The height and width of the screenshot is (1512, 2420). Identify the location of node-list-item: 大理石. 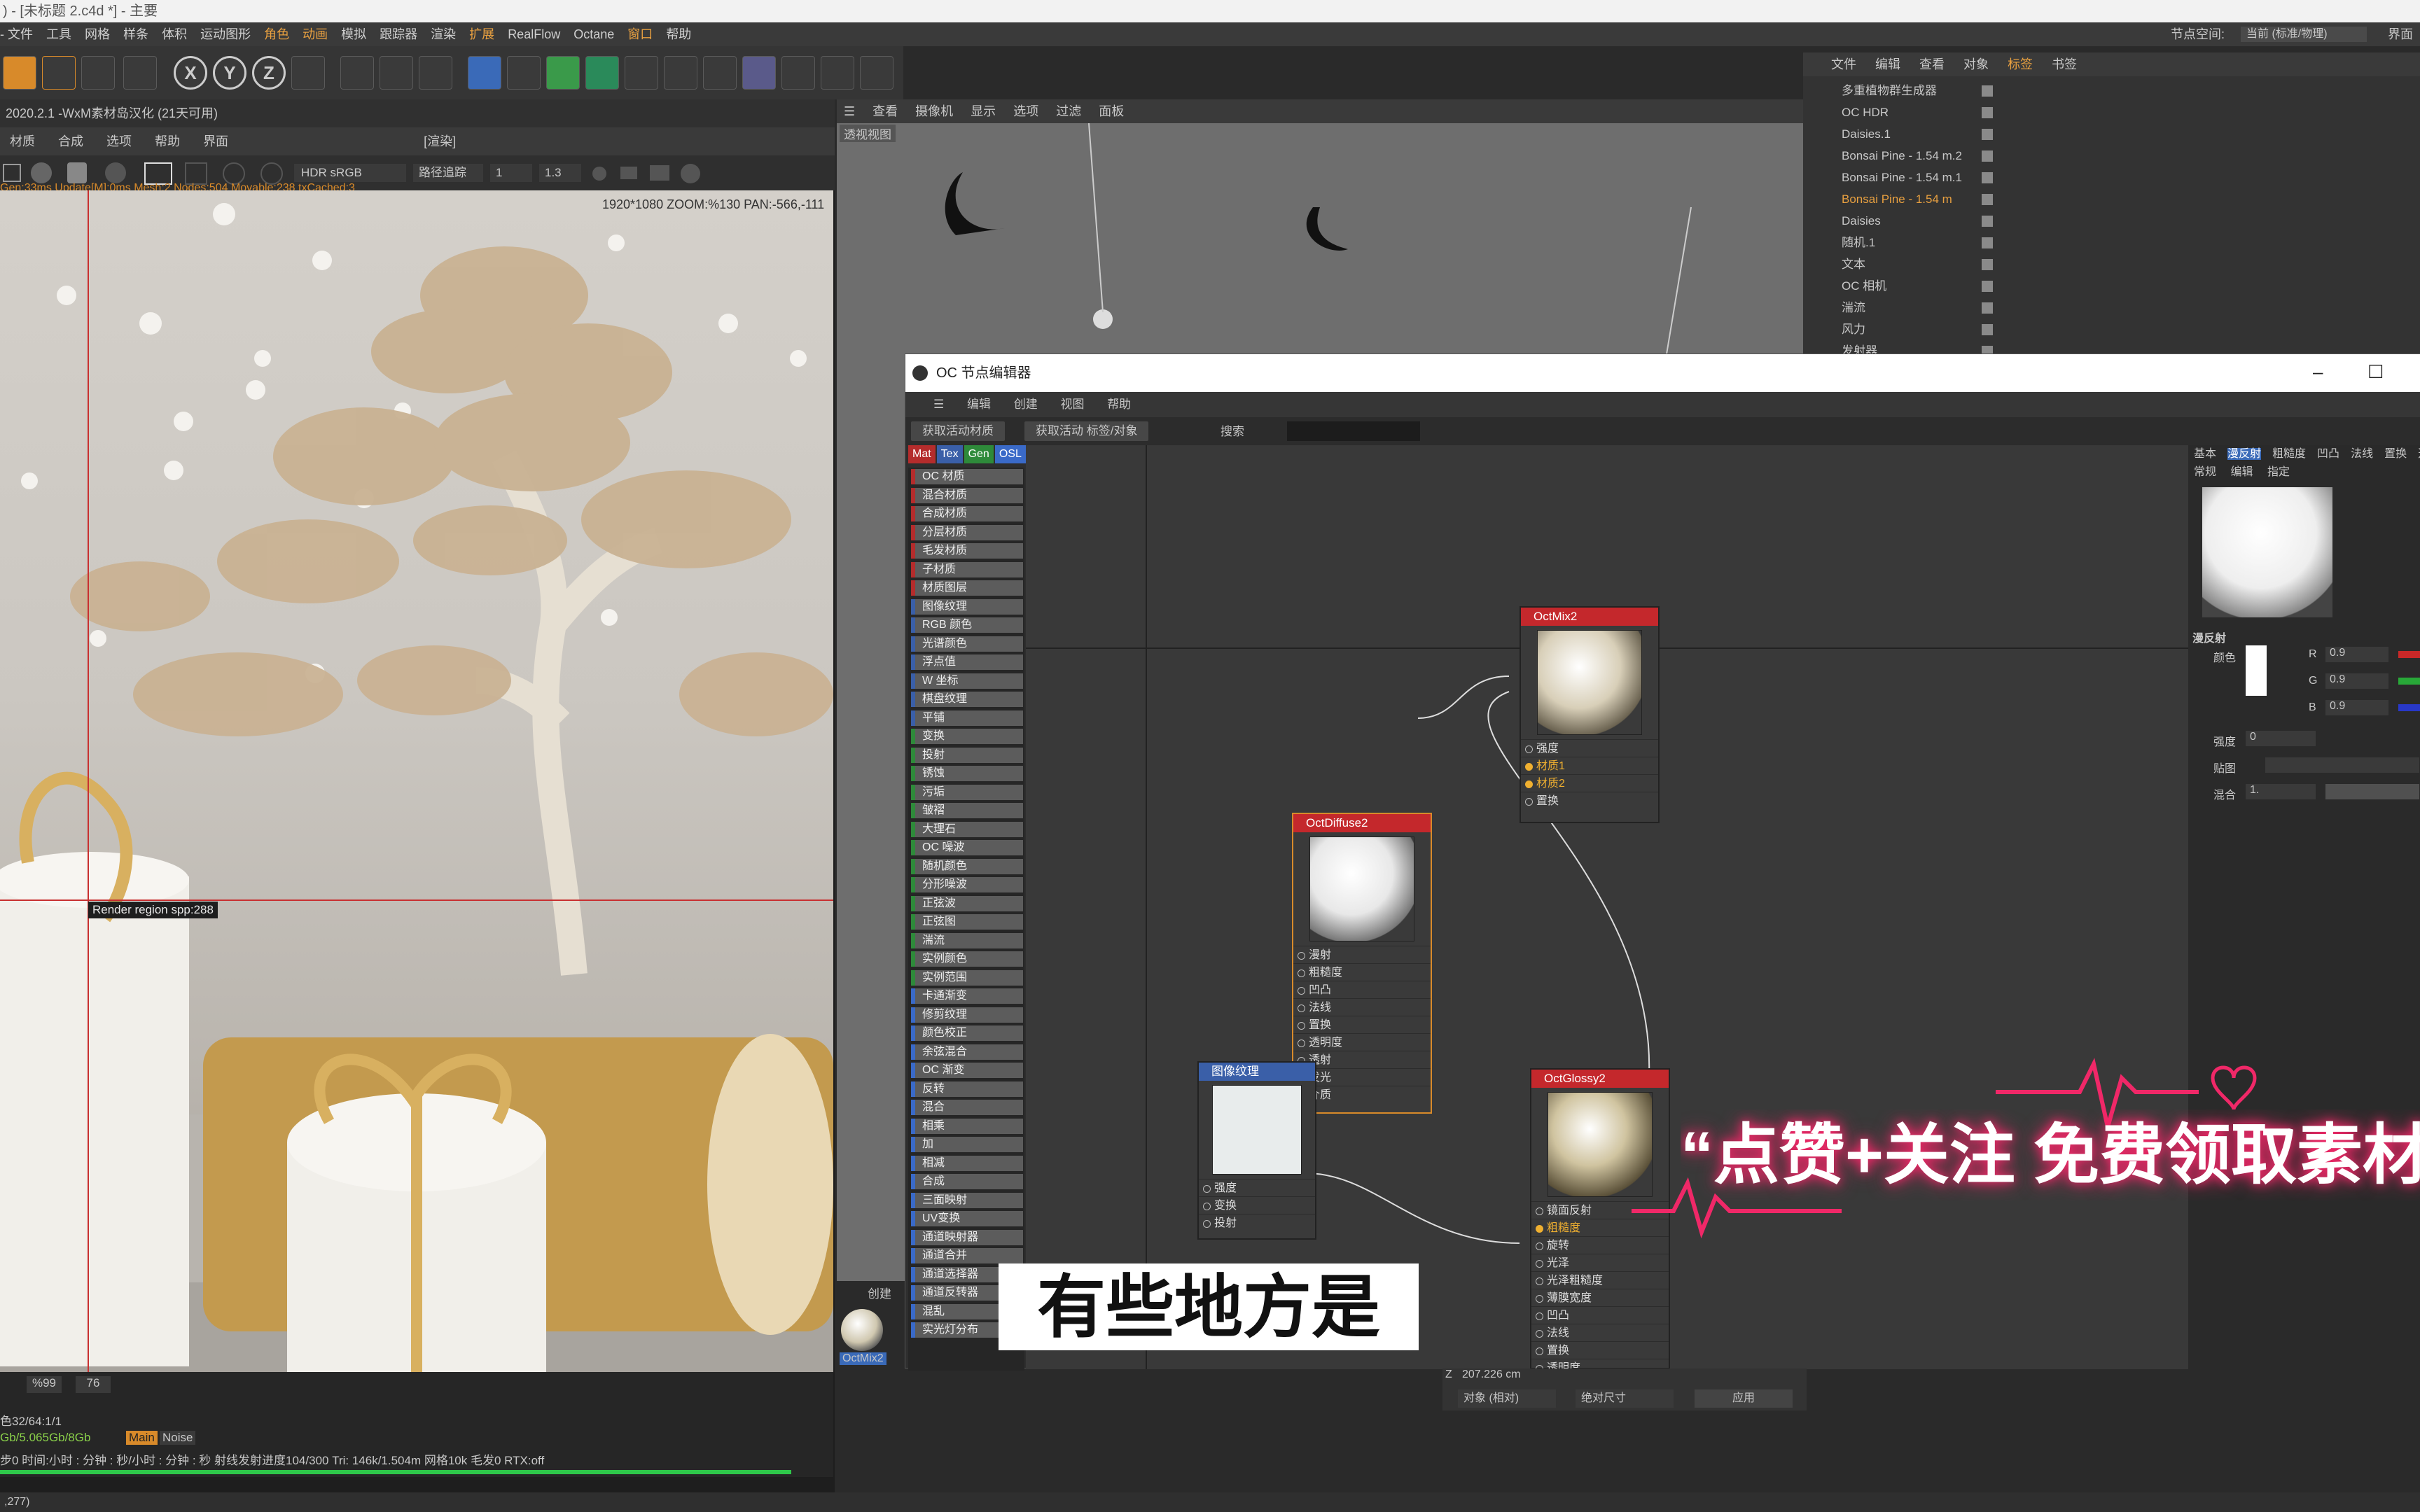
(967, 829).